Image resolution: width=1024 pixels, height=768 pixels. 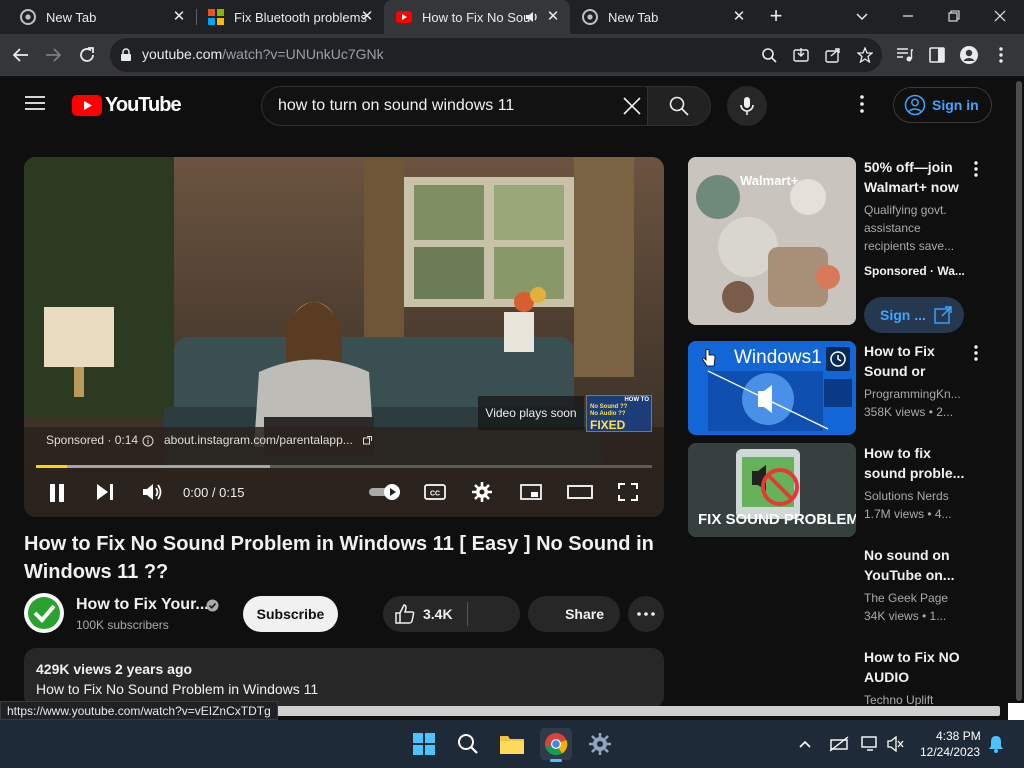 I want to click on forward-button, so click(x=53, y=55).